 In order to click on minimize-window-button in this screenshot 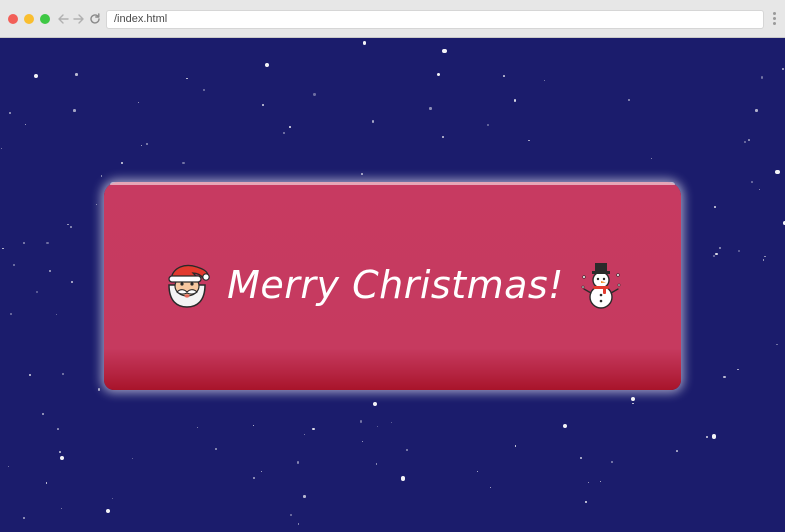, I will do `click(29, 19)`.